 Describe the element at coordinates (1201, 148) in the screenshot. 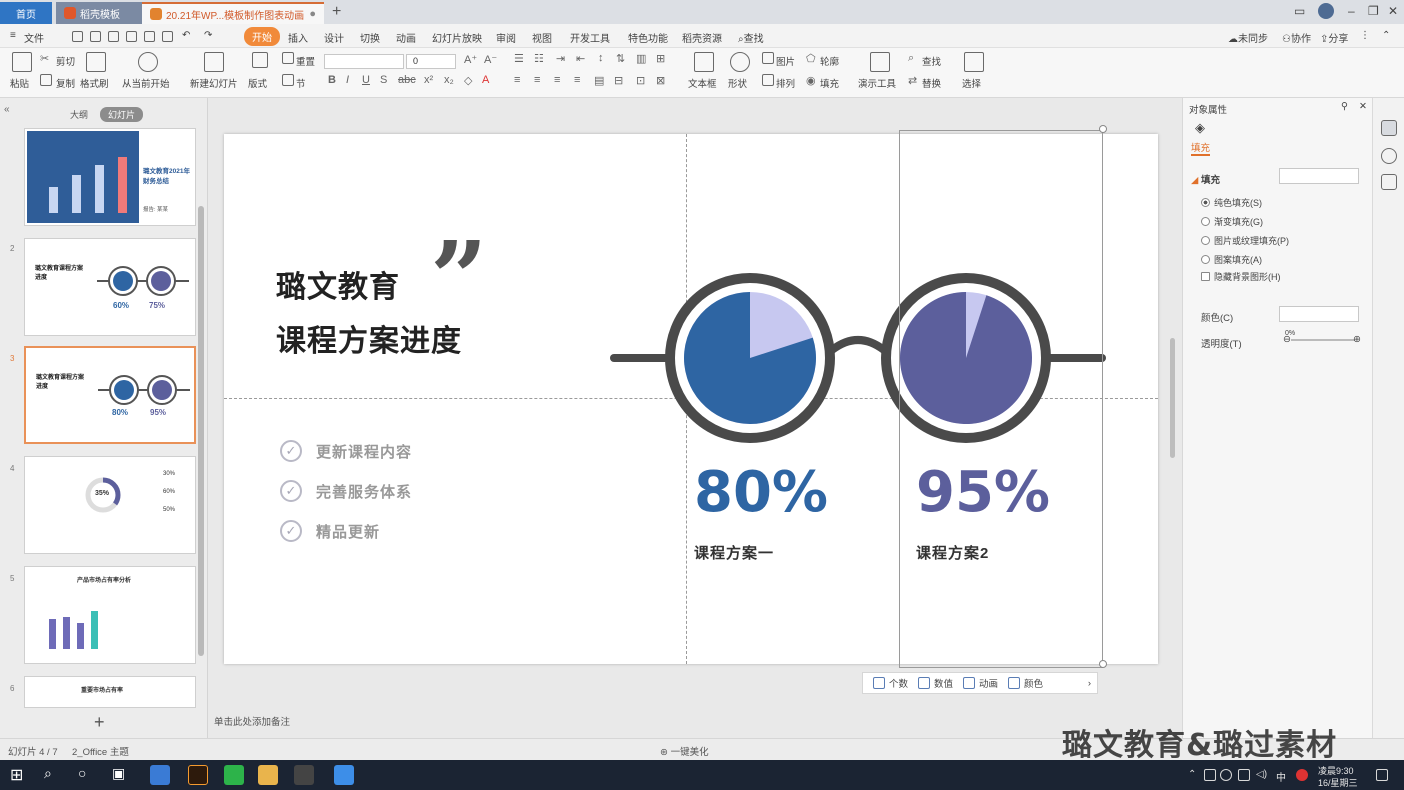

I see `fill-tab: 填充` at that location.